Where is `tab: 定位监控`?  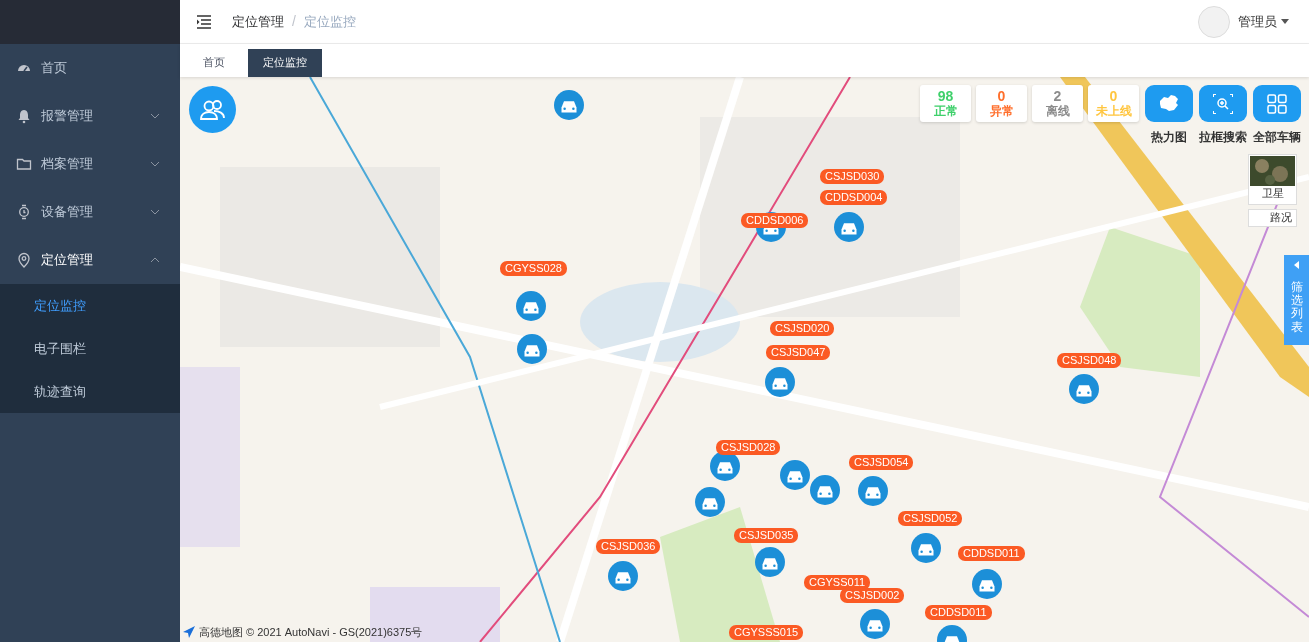
tab: 定位监控 is located at coordinates (285, 63).